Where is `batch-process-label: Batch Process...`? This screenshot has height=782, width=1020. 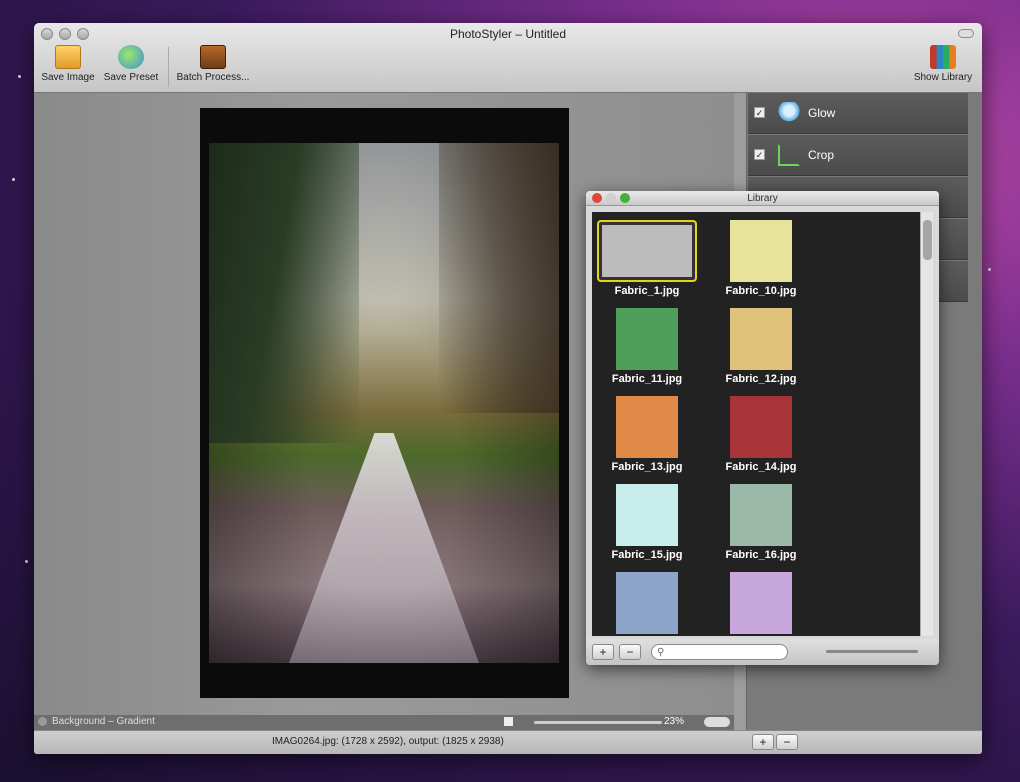 batch-process-label: Batch Process... is located at coordinates (213, 77).